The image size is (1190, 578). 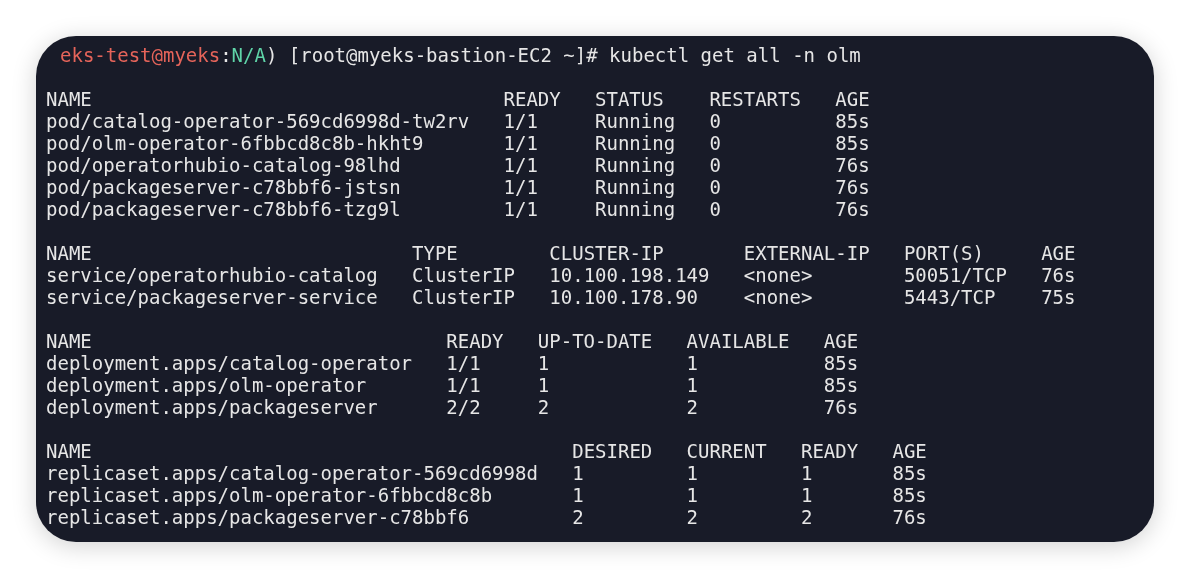 I want to click on column-header: CLUSTER-IP, so click(x=606, y=253).